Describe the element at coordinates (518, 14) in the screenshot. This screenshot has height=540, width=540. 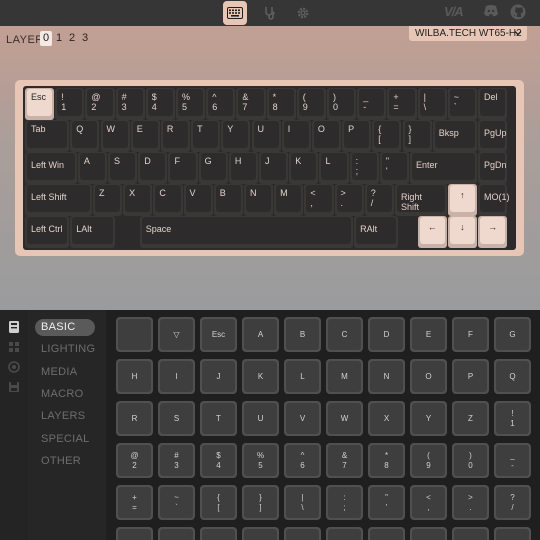
I see `github-icon` at that location.